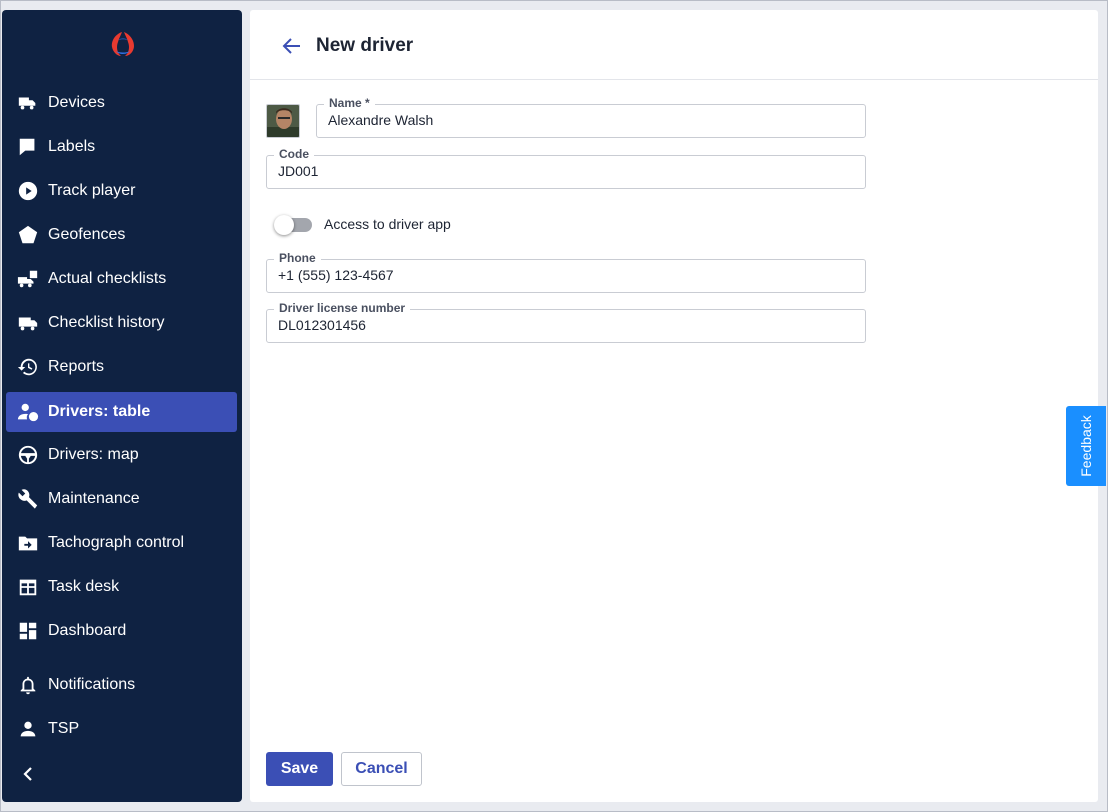 This screenshot has height=812, width=1108. I want to click on chevron-left-icon, so click(27, 774).